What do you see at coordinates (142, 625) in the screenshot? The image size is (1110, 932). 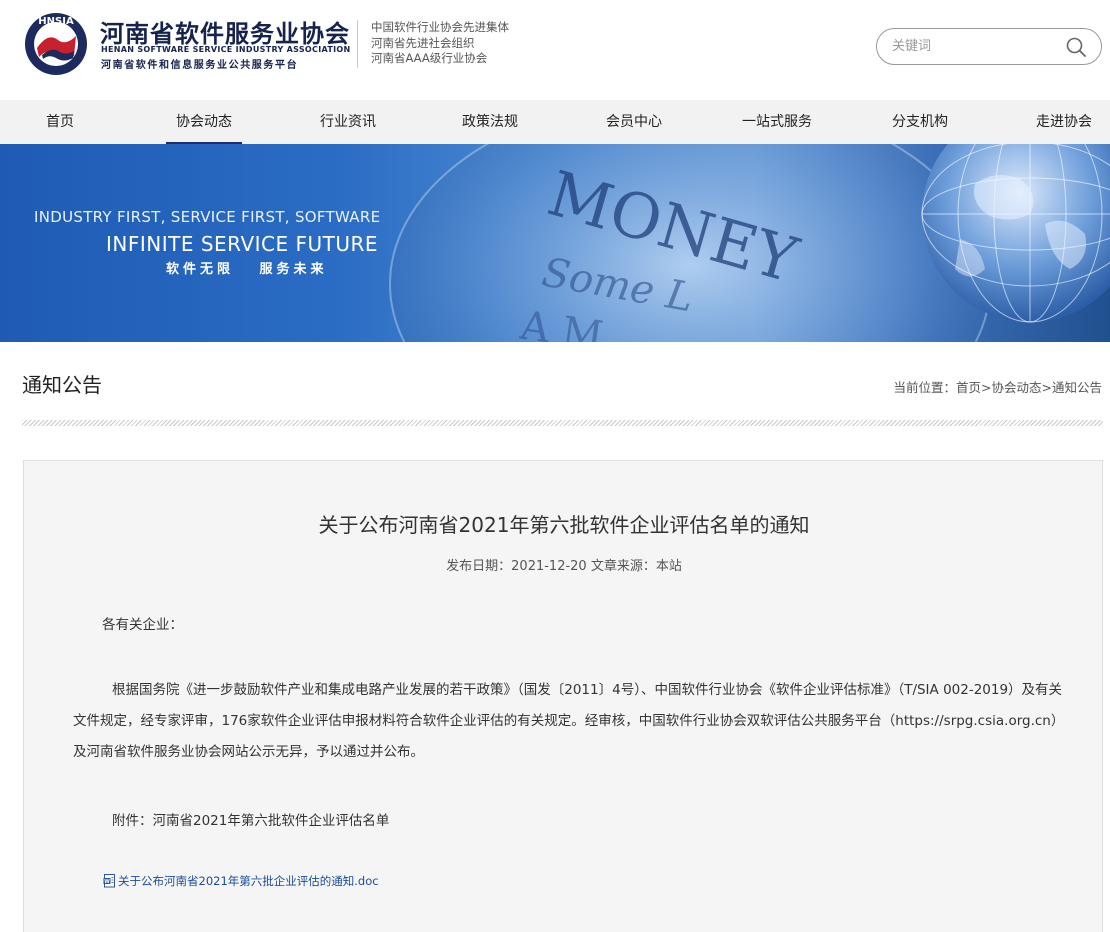 I see `article-greeting: 各有关企业：` at bounding box center [142, 625].